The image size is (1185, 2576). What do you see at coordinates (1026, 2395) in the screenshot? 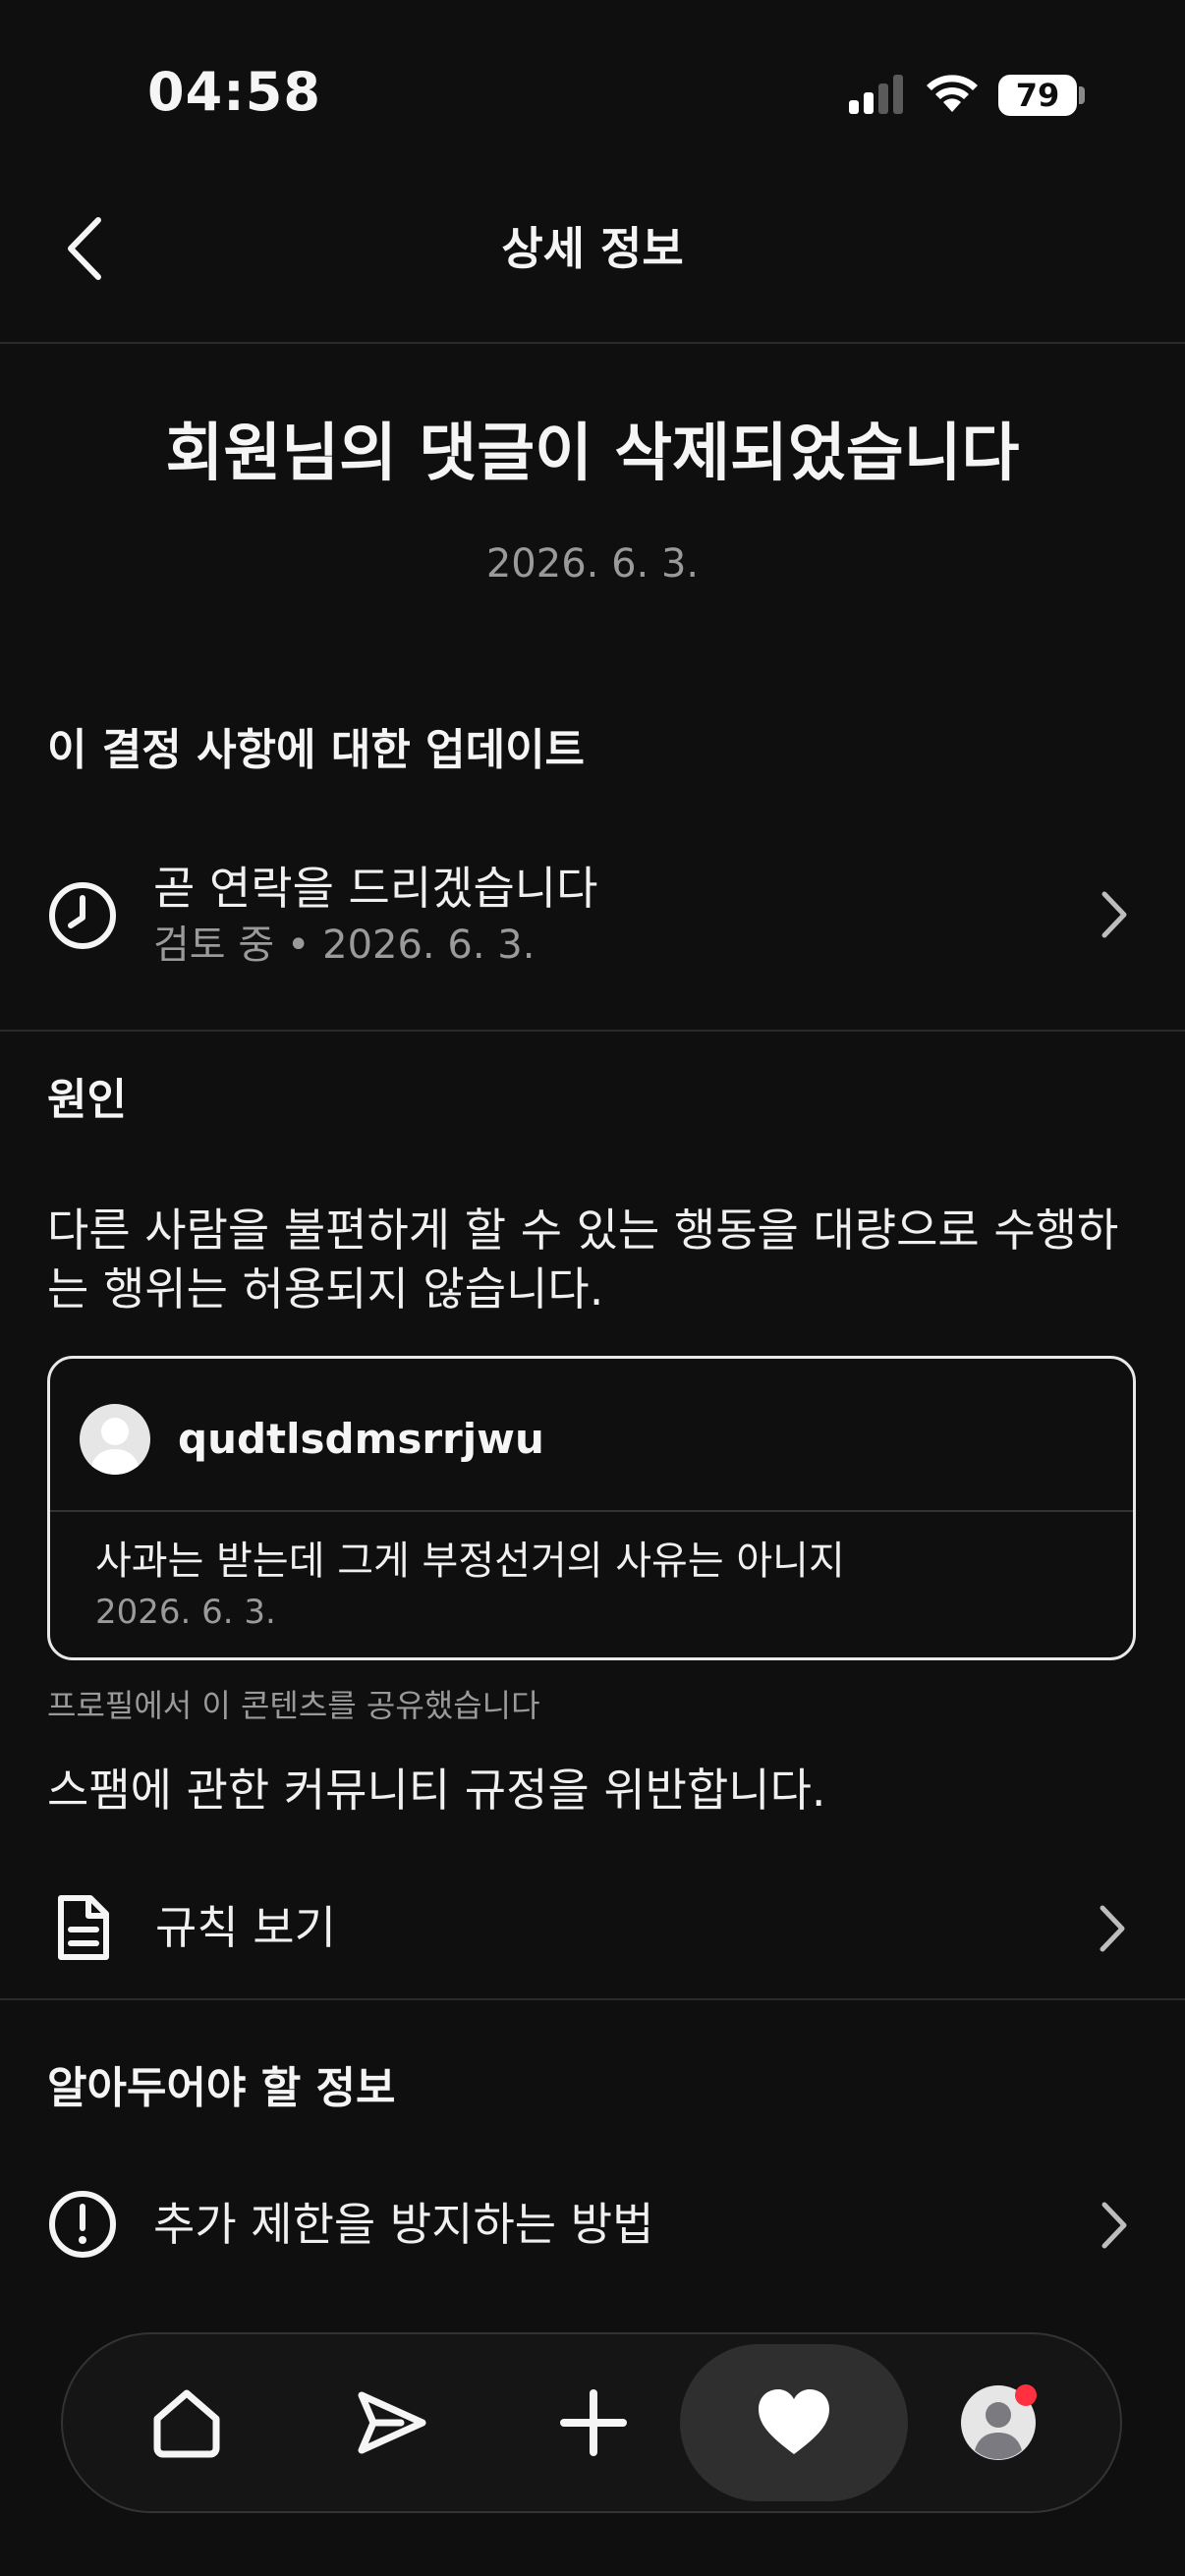
I see `notification-badge` at bounding box center [1026, 2395].